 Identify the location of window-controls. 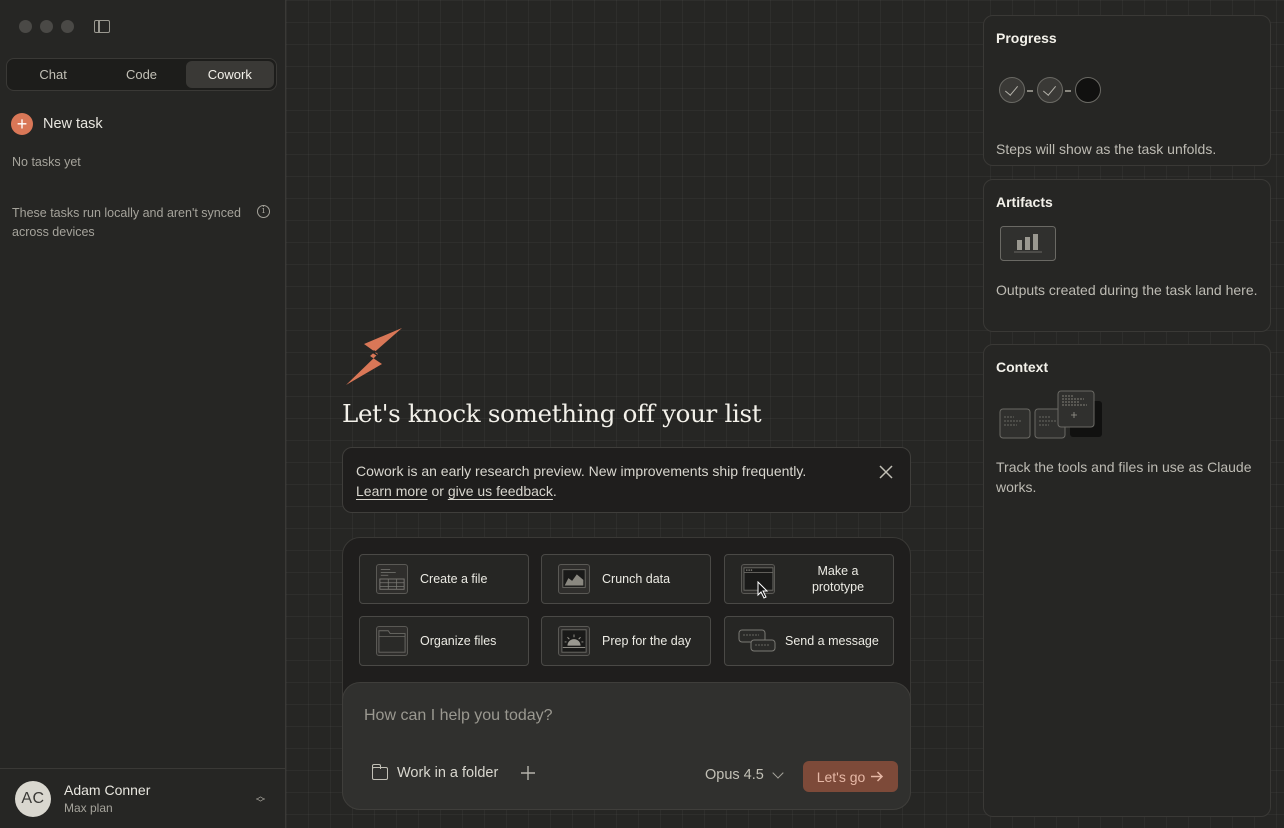
(46, 26).